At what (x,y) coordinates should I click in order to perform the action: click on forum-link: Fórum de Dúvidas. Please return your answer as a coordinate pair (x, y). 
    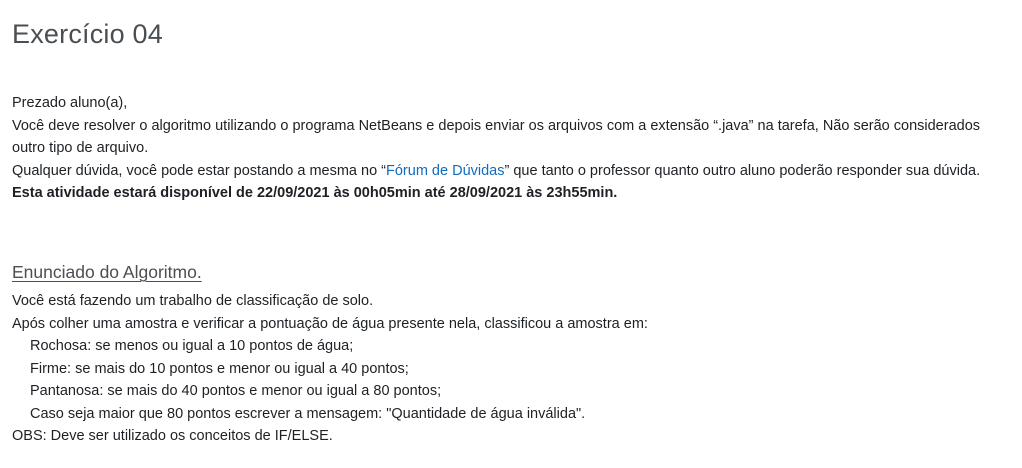
    Looking at the image, I should click on (445, 171).